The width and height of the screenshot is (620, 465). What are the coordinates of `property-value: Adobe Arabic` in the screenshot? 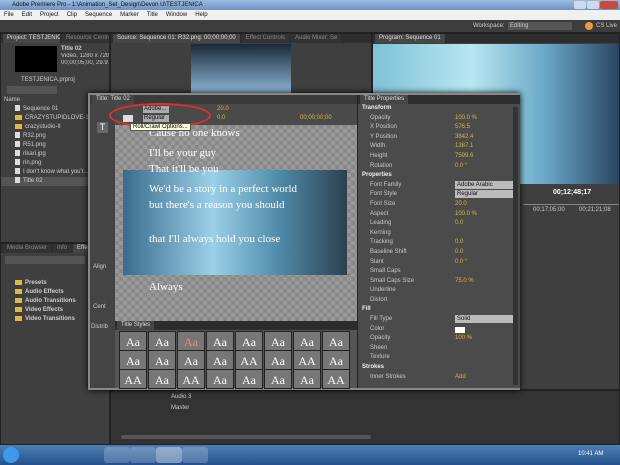 It's located at (485, 184).